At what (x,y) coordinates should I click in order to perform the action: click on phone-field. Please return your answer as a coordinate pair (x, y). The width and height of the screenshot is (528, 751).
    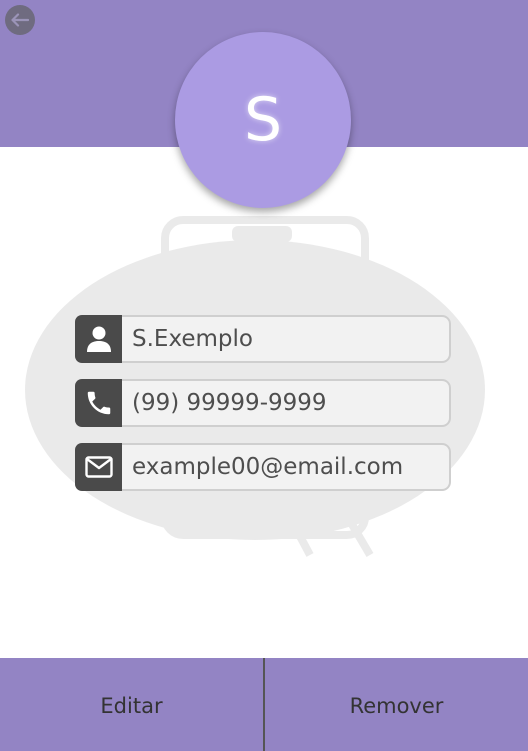
    Looking at the image, I should click on (263, 403).